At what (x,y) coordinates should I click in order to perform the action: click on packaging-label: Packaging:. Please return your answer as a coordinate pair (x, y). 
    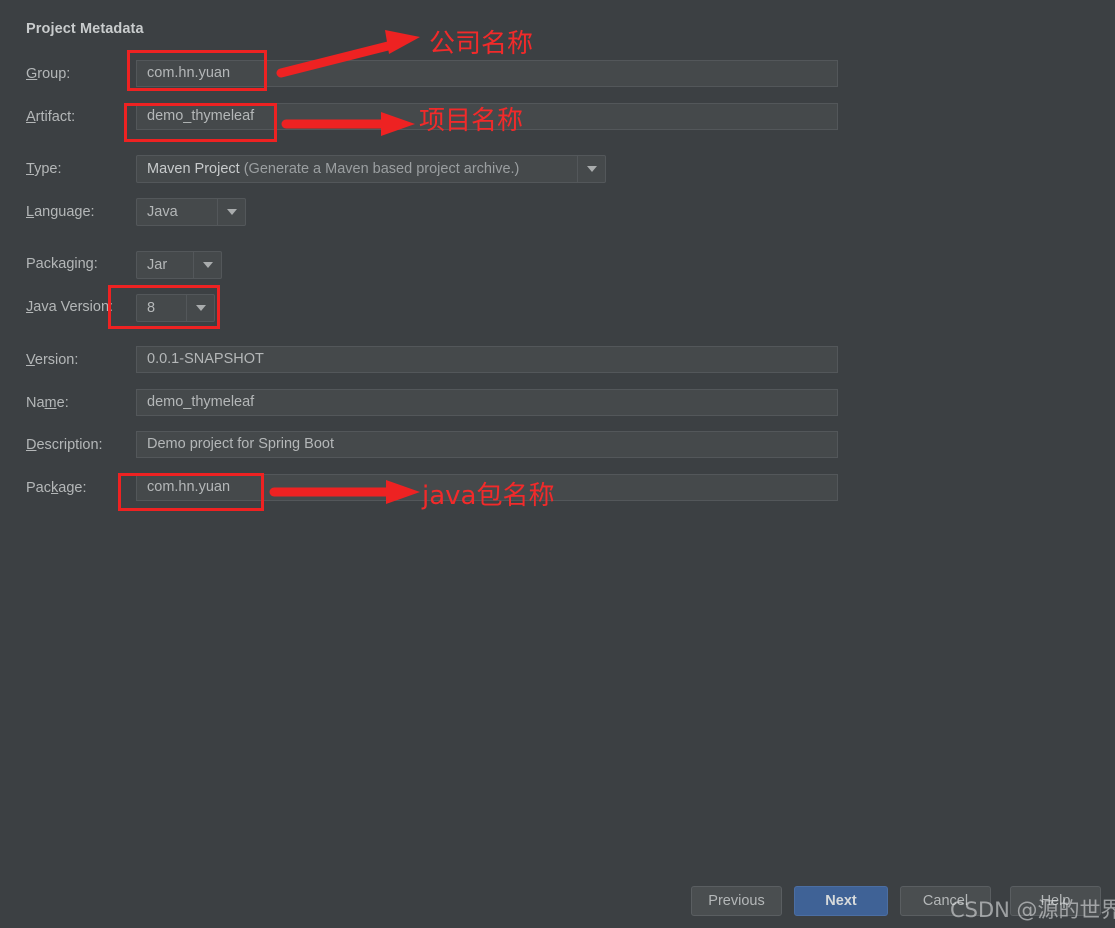
    Looking at the image, I should click on (62, 264).